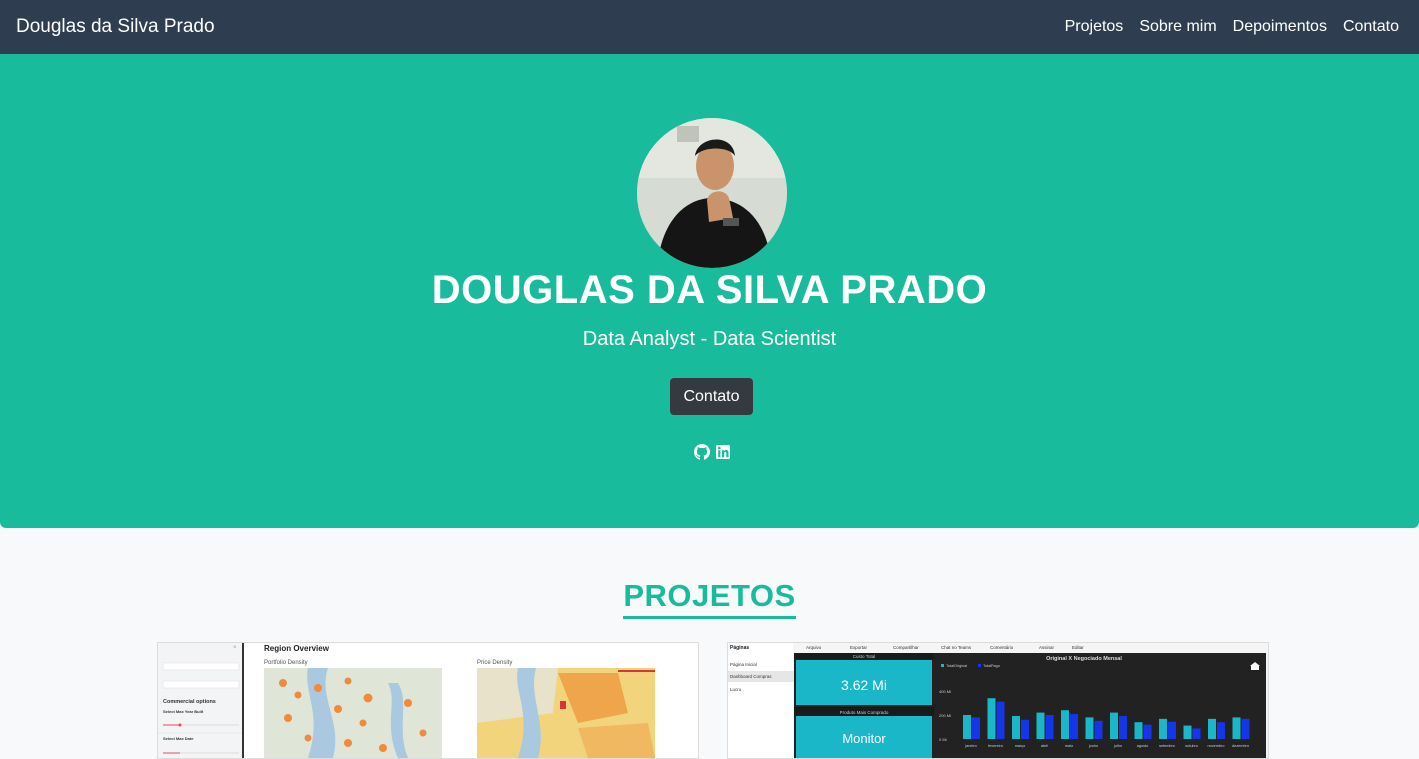 The height and width of the screenshot is (759, 1419). Describe the element at coordinates (1047, 647) in the screenshot. I see `svg-text: Assinar` at that location.